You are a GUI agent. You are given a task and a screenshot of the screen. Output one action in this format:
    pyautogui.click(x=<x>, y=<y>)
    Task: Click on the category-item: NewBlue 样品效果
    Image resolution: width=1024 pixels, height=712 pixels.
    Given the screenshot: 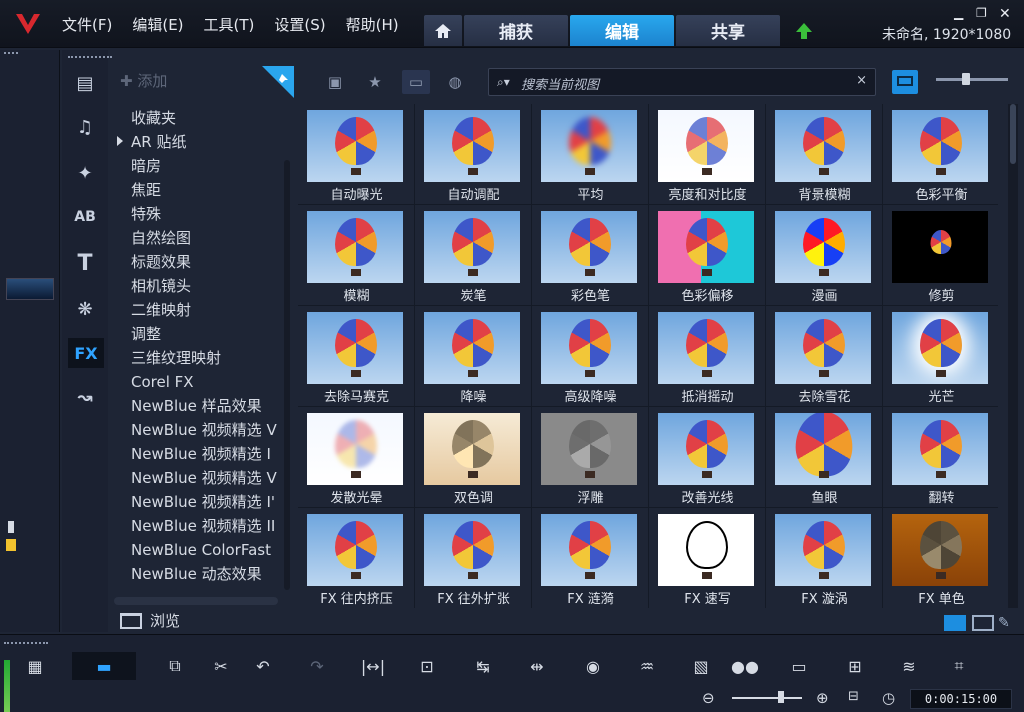 What is the action you would take?
    pyautogui.click(x=207, y=406)
    